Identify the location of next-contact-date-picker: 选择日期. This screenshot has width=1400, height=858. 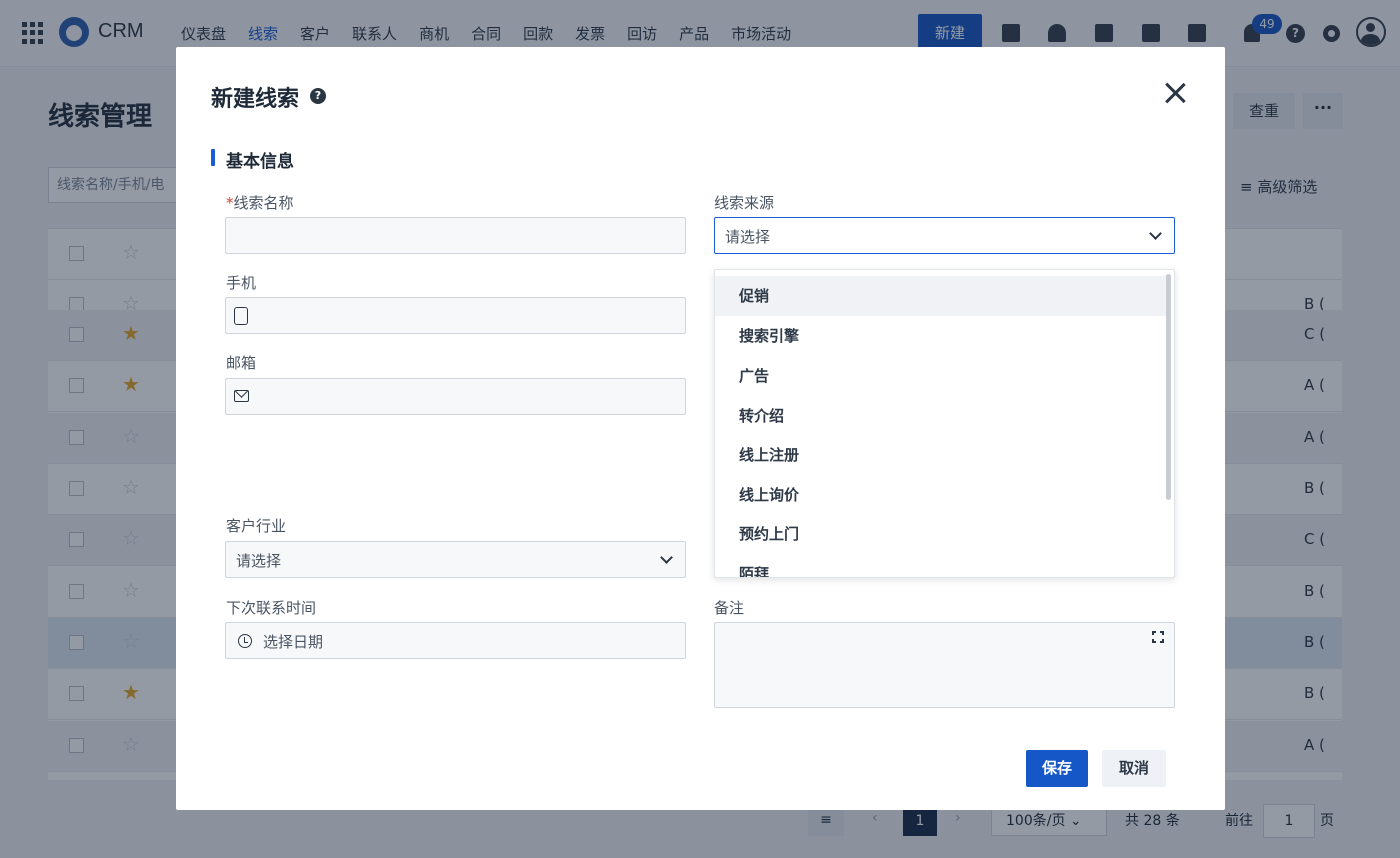
(455, 640).